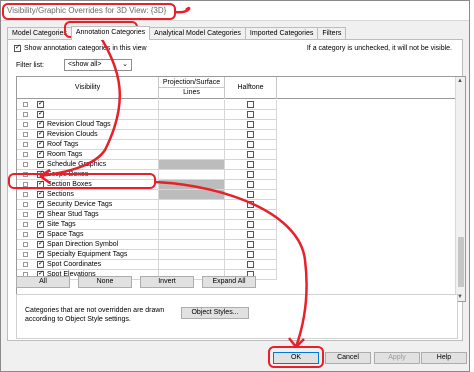  I want to click on tab-annotation-categories: Annotation Categories, so click(110, 33).